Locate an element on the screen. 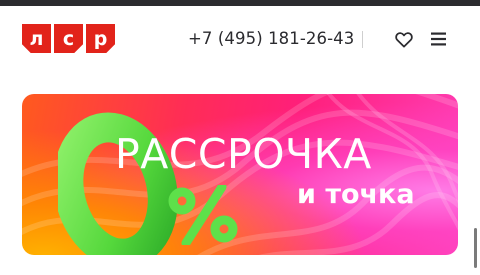 The image size is (480, 275). banner-subline: и точка is located at coordinates (356, 194).